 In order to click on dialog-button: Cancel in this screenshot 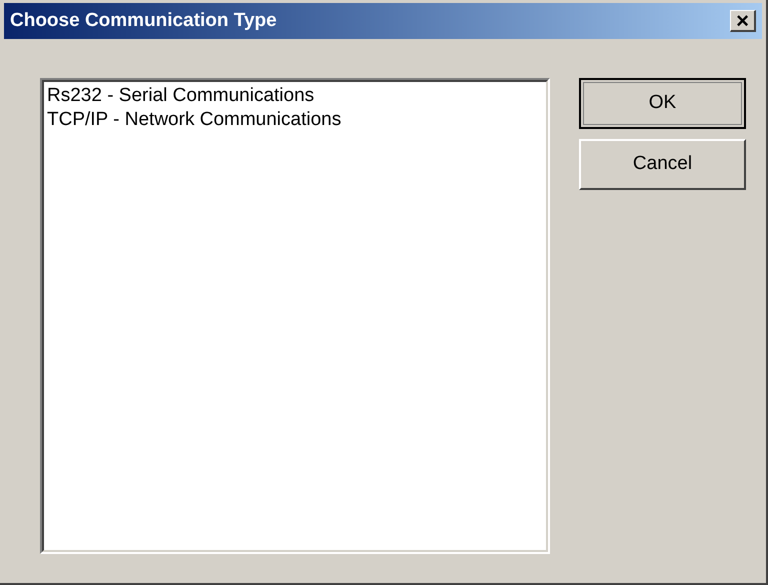, I will do `click(662, 164)`.